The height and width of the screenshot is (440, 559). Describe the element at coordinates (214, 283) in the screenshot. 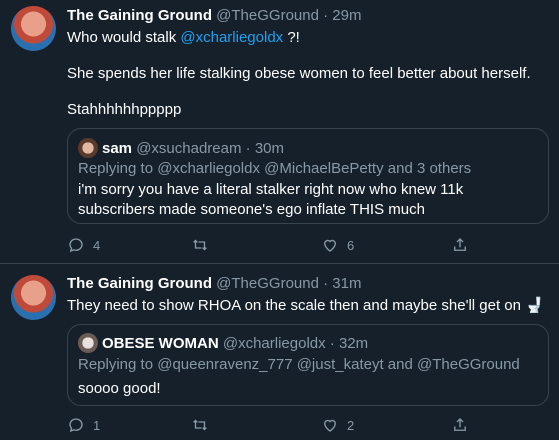

I see `tweet-header: The Gaining Ground @TheGGround · 31m` at that location.